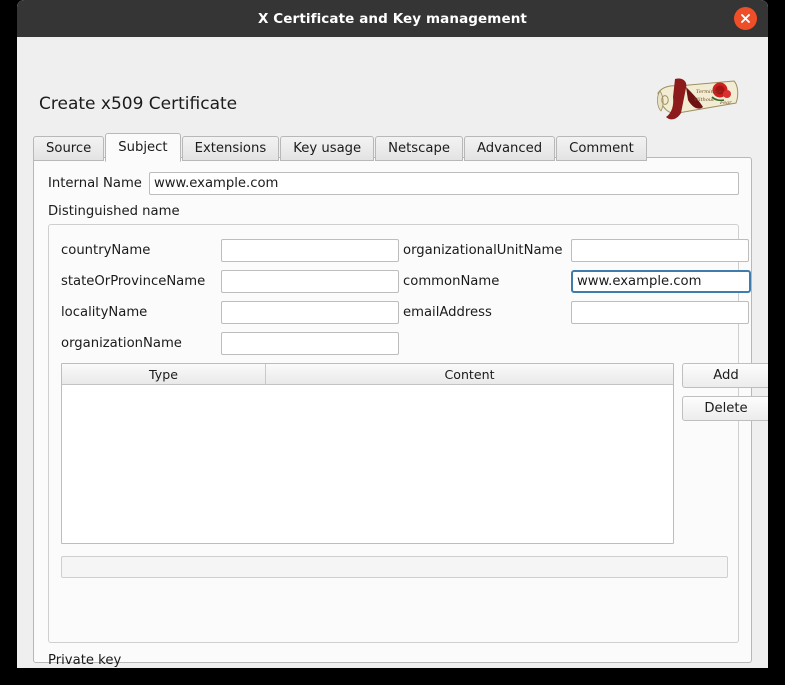 The height and width of the screenshot is (685, 785). What do you see at coordinates (310, 312) in the screenshot?
I see `localityName-input` at bounding box center [310, 312].